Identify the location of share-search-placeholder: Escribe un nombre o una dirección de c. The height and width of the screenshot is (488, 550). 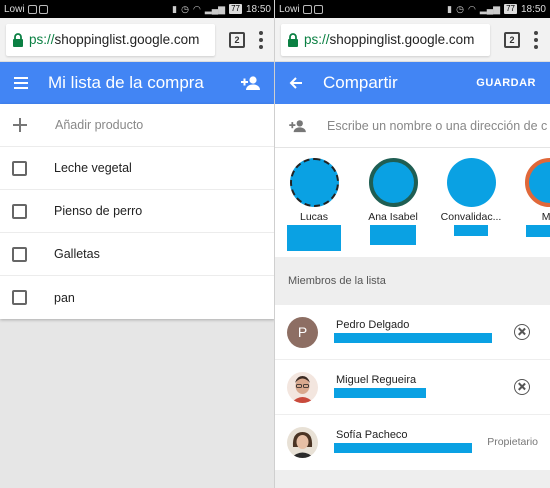
(437, 125).